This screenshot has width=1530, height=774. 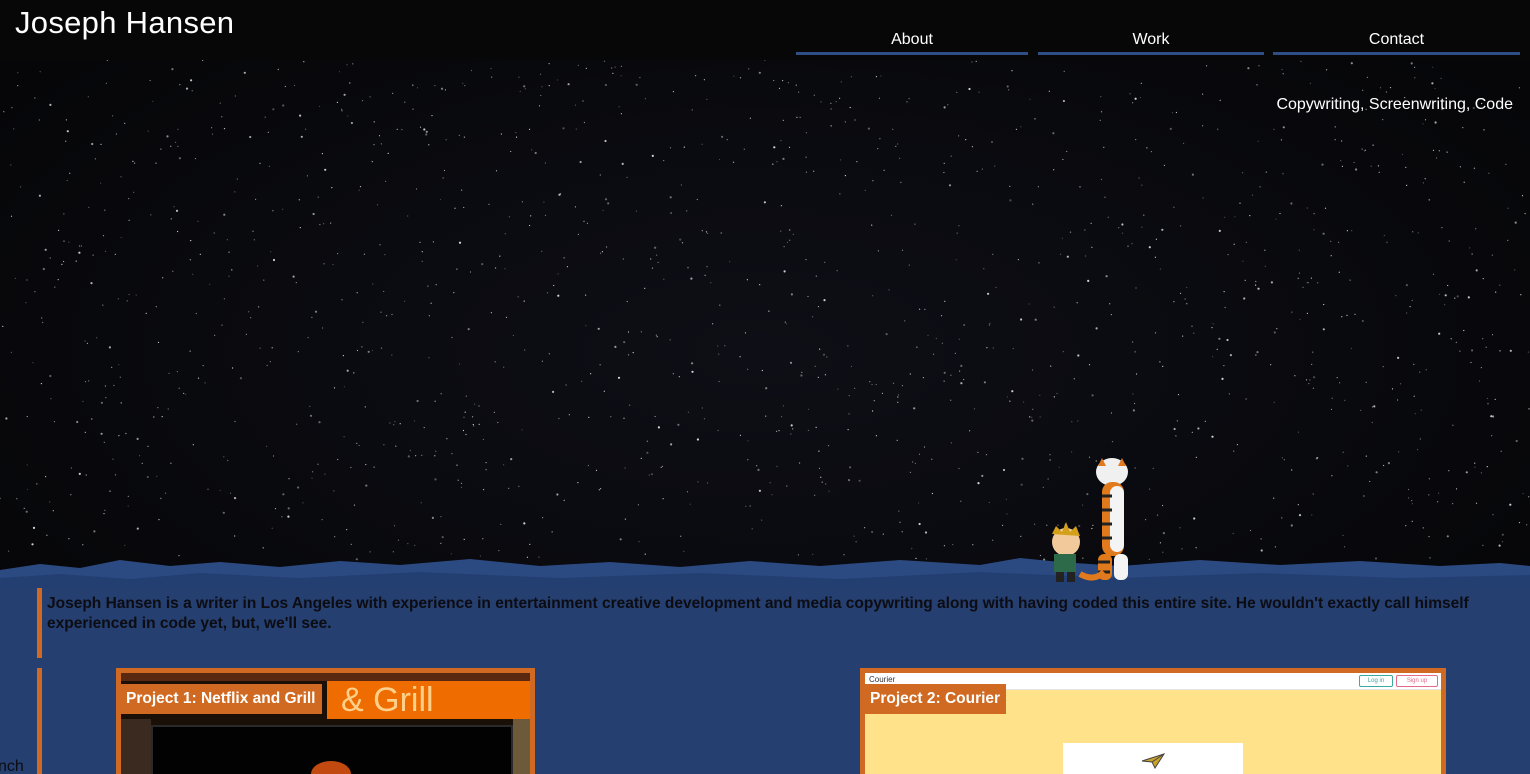 I want to click on courier-logo: Courier, so click(x=882, y=679).